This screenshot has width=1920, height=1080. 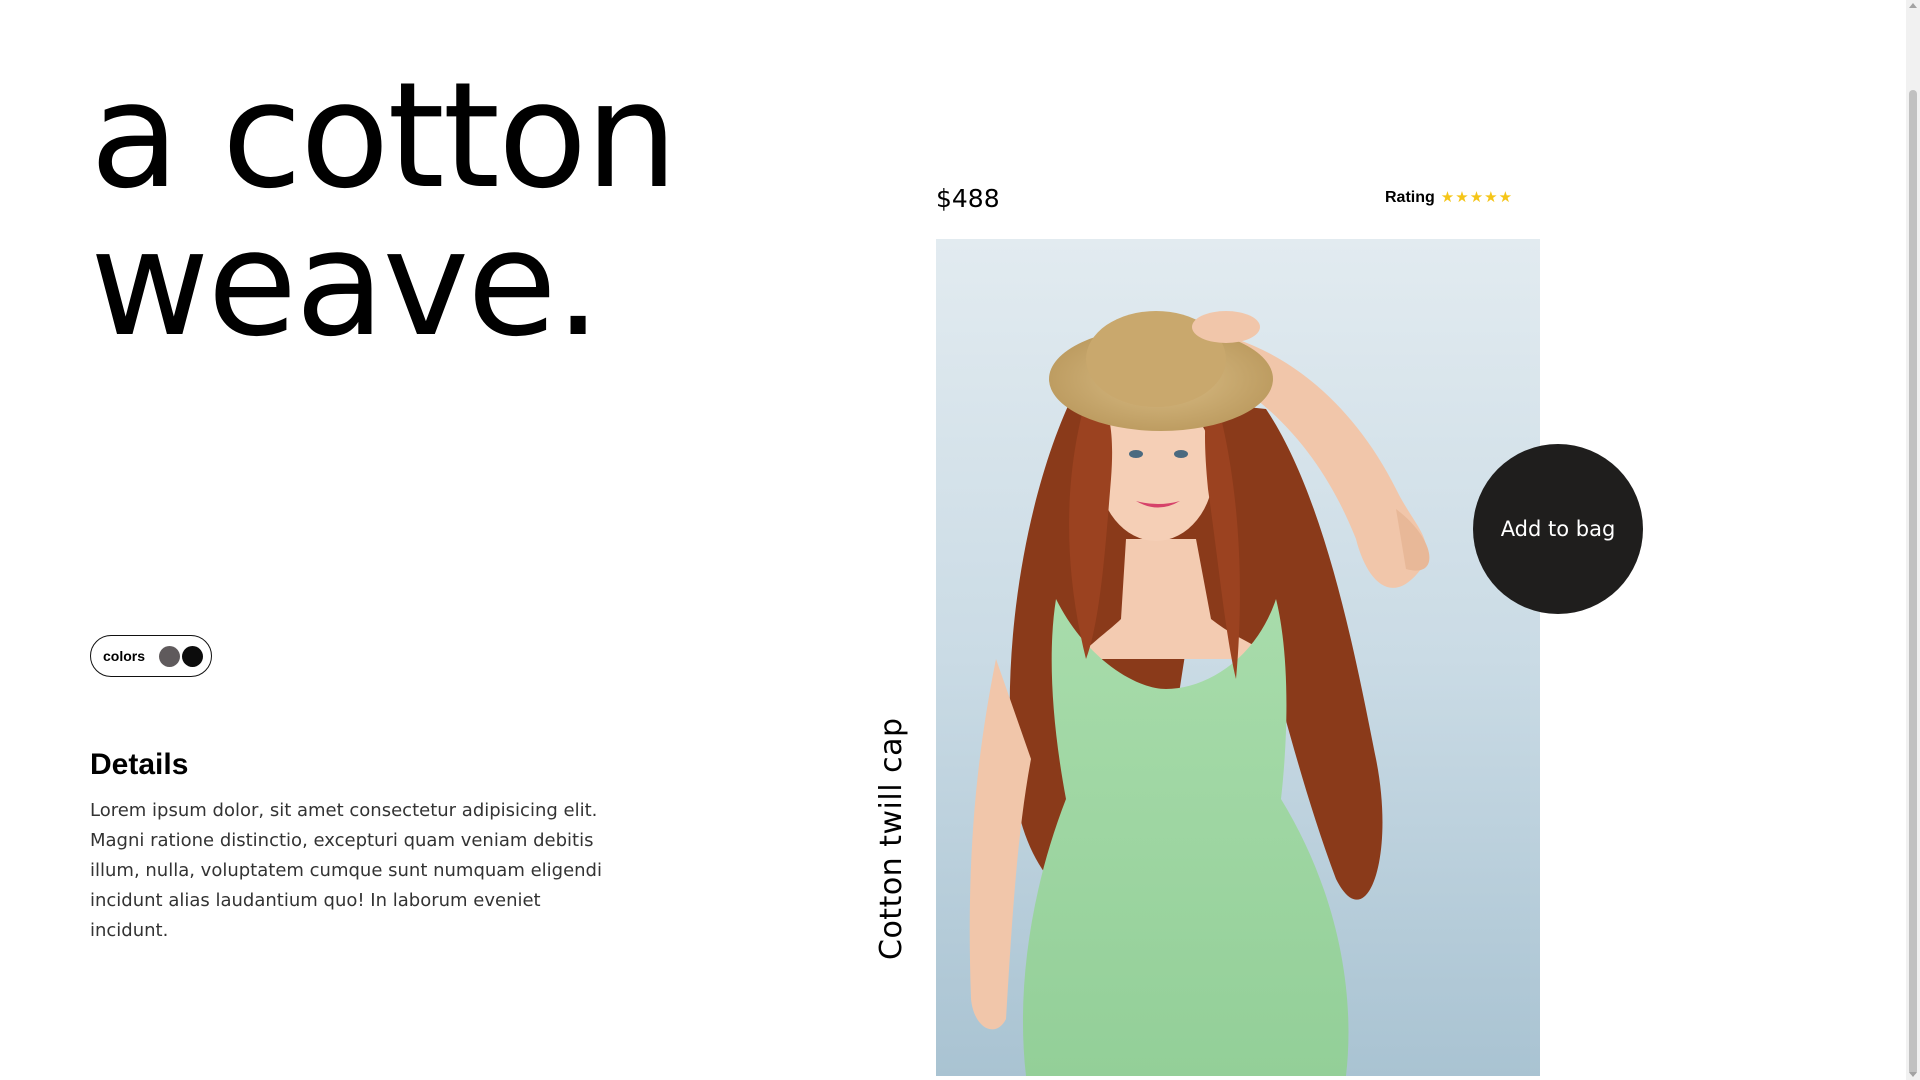 I want to click on product-rating: Rating ★★★★★, so click(x=1449, y=198).